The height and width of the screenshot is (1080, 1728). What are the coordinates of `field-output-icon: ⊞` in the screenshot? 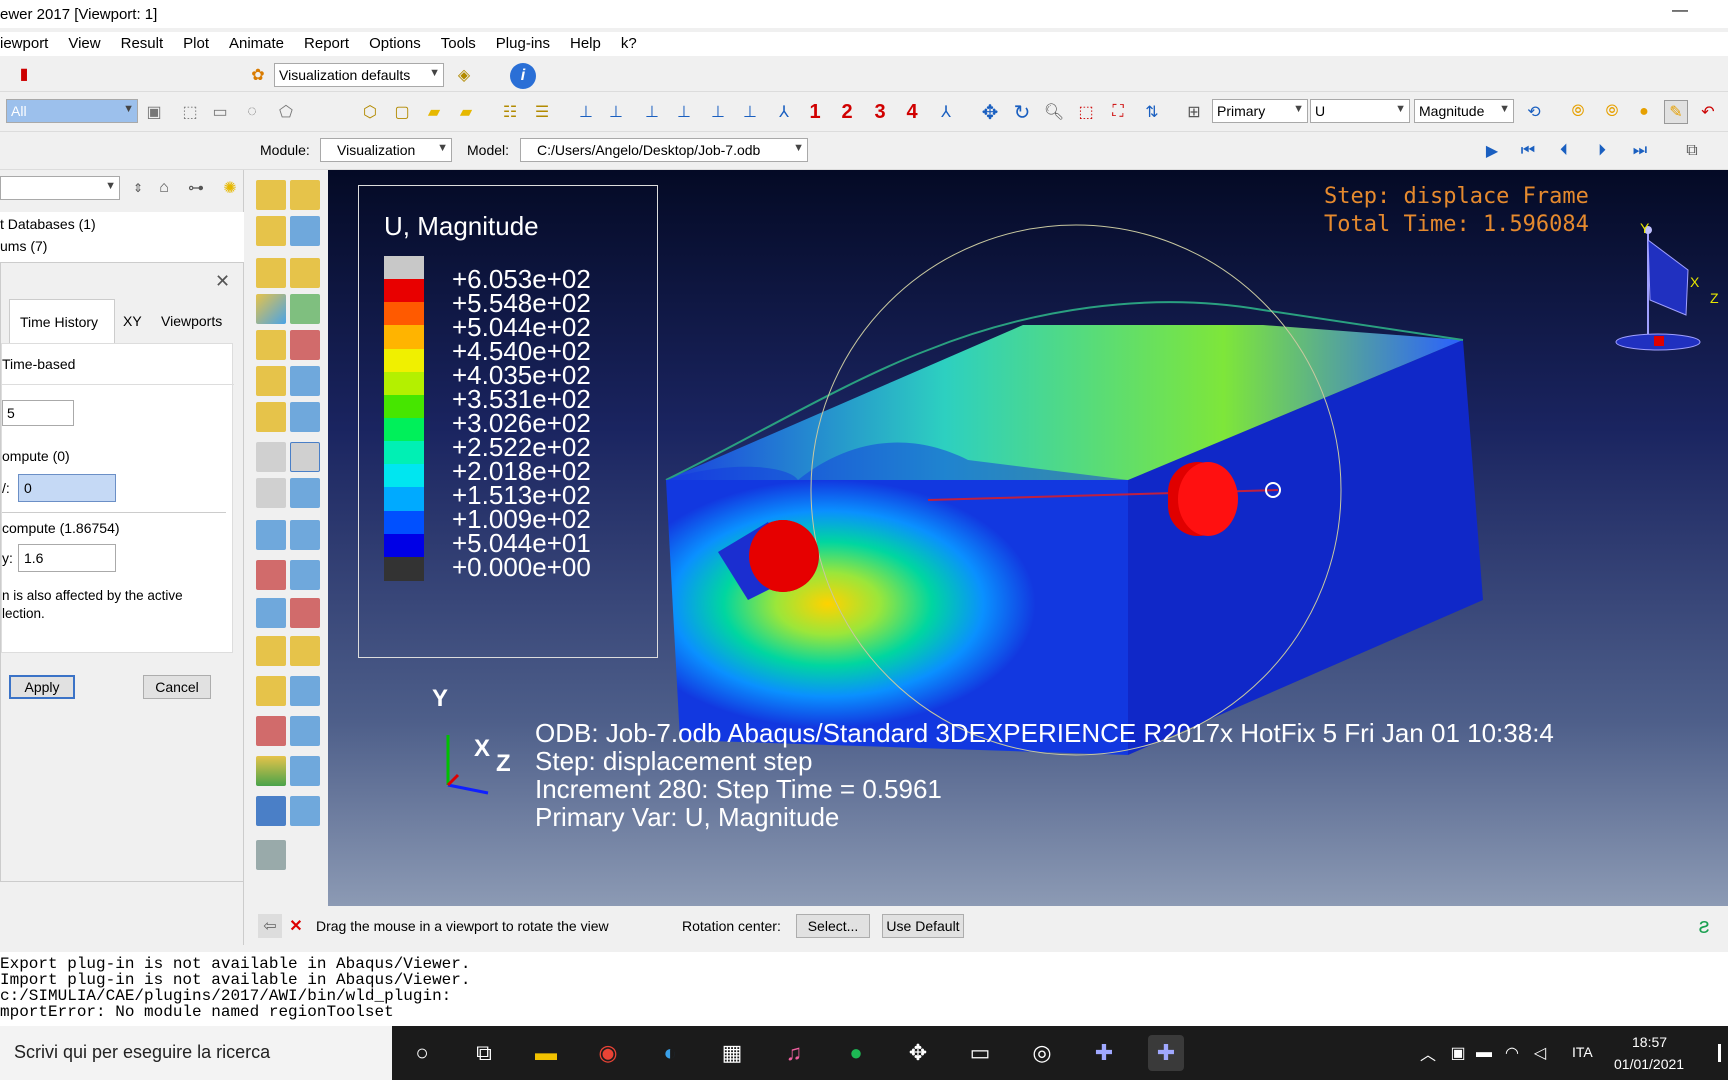 It's located at (1194, 112).